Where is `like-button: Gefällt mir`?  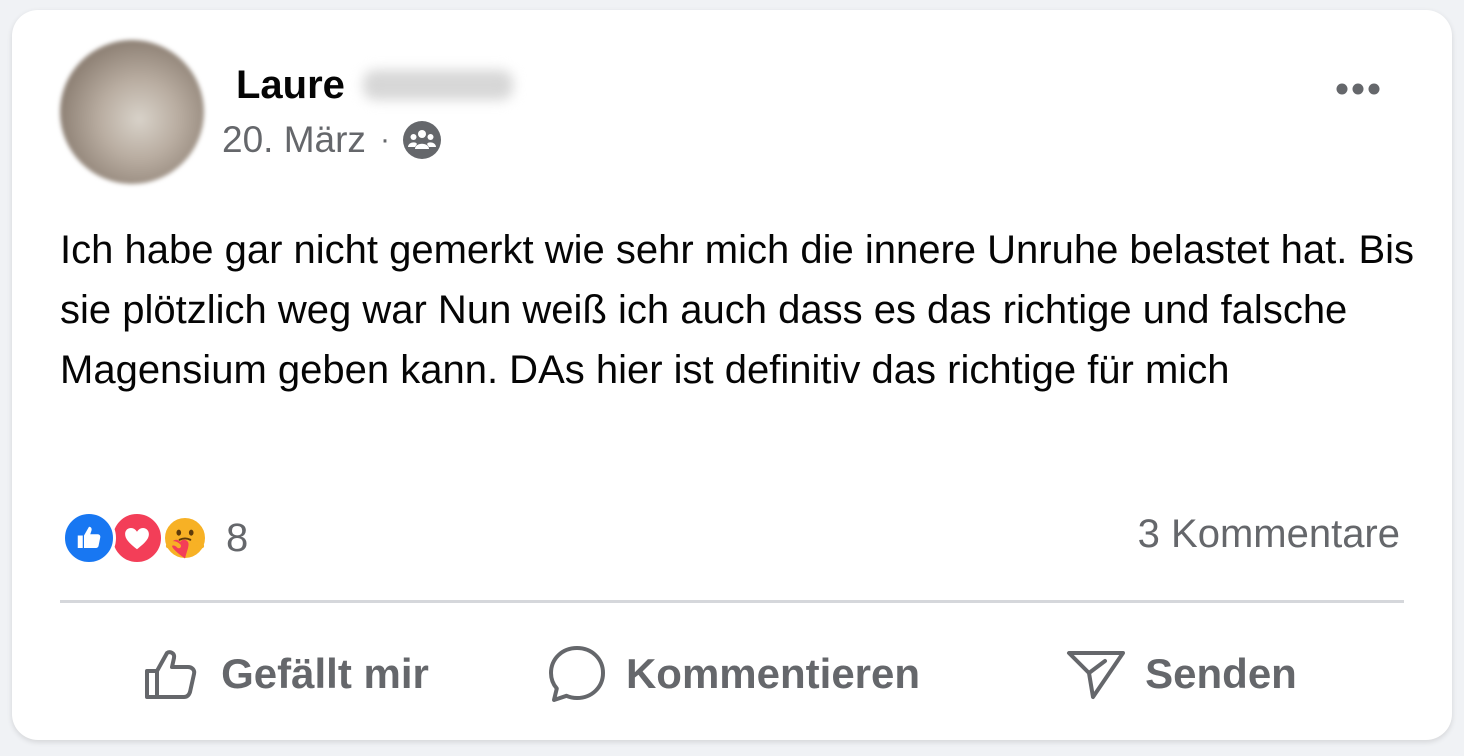 like-button: Gefällt mir is located at coordinates (284, 674).